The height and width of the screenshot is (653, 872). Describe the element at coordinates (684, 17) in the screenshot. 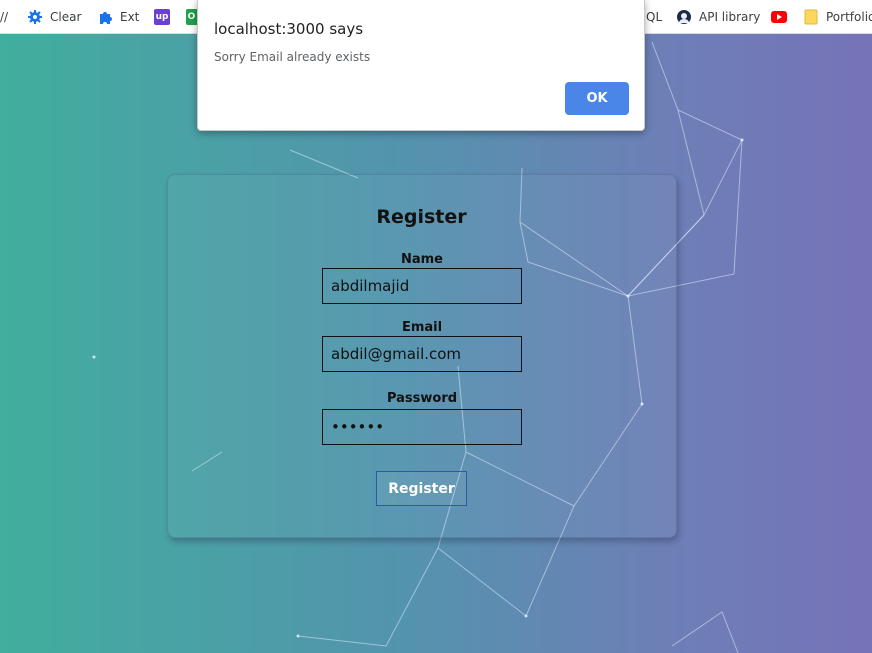

I see `user-avatar-icon` at that location.